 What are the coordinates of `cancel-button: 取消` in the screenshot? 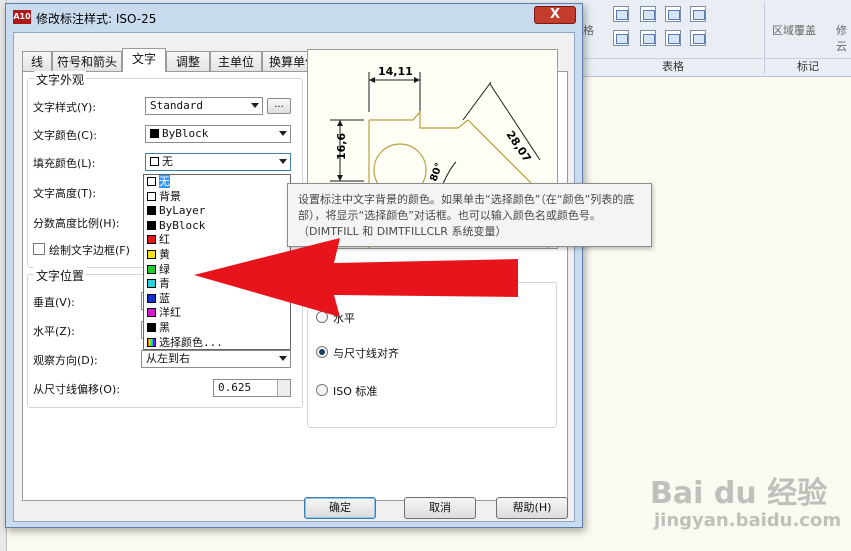 It's located at (440, 508).